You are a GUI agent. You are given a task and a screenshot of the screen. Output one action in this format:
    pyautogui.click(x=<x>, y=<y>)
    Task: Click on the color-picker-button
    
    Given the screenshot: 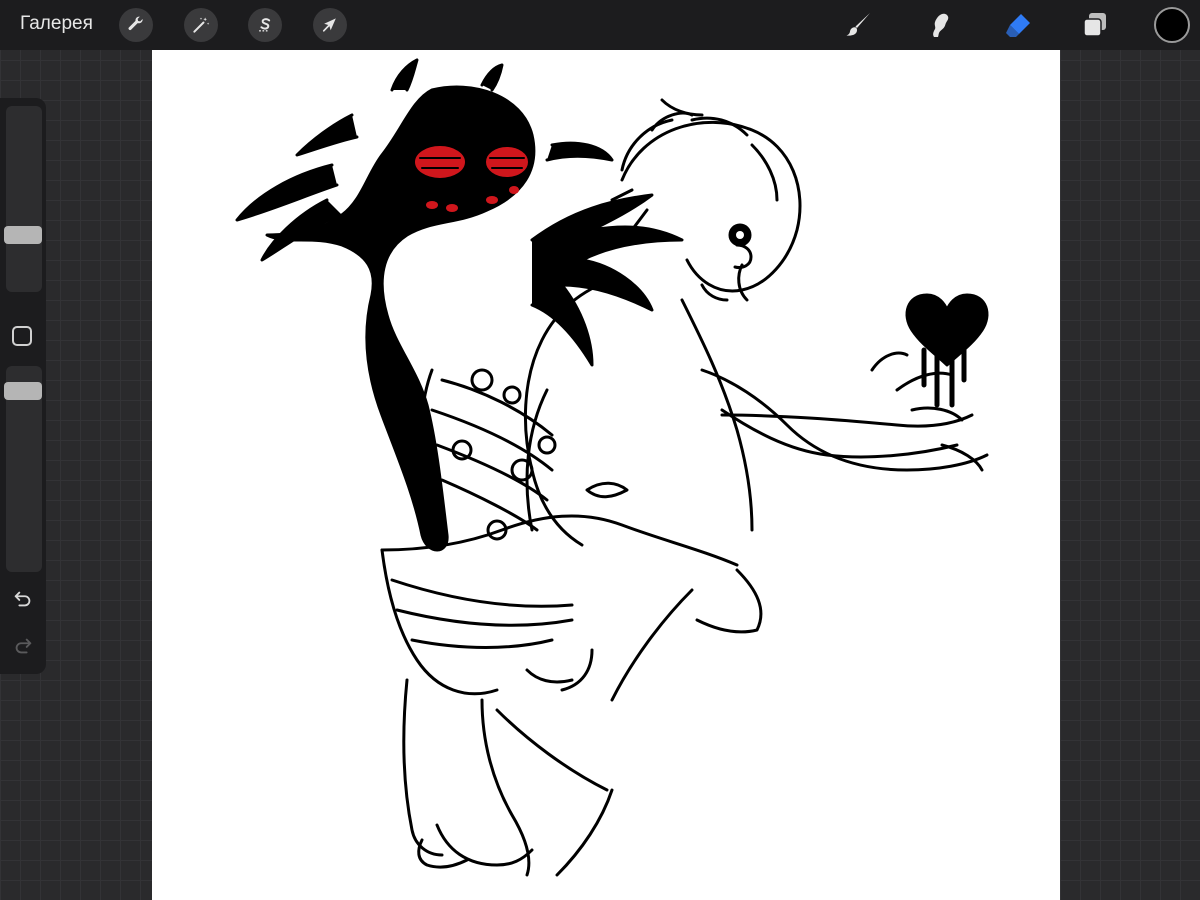 What is the action you would take?
    pyautogui.click(x=1172, y=25)
    